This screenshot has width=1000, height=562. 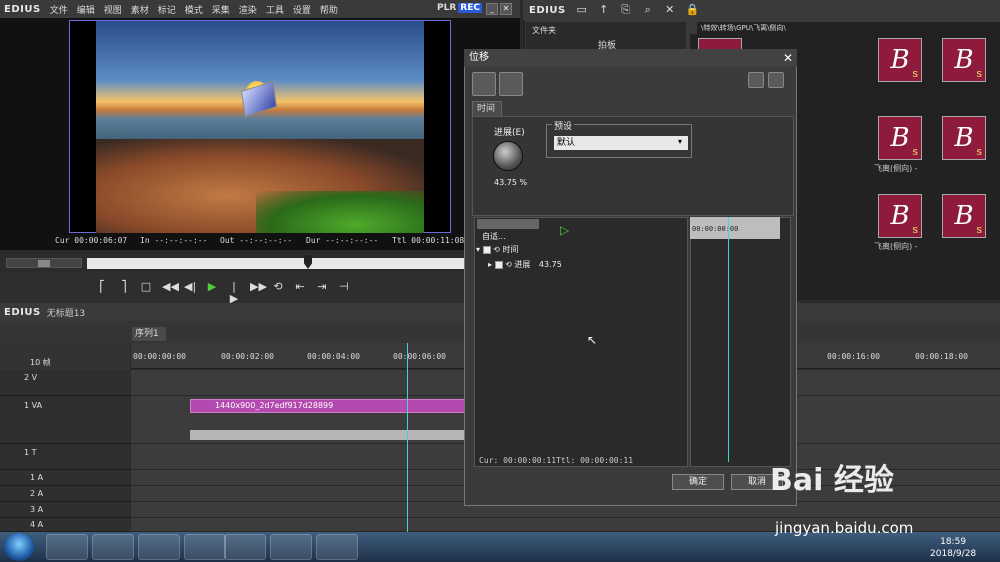 I want to click on tc-out: Out --:--:--:--, so click(x=256, y=240).